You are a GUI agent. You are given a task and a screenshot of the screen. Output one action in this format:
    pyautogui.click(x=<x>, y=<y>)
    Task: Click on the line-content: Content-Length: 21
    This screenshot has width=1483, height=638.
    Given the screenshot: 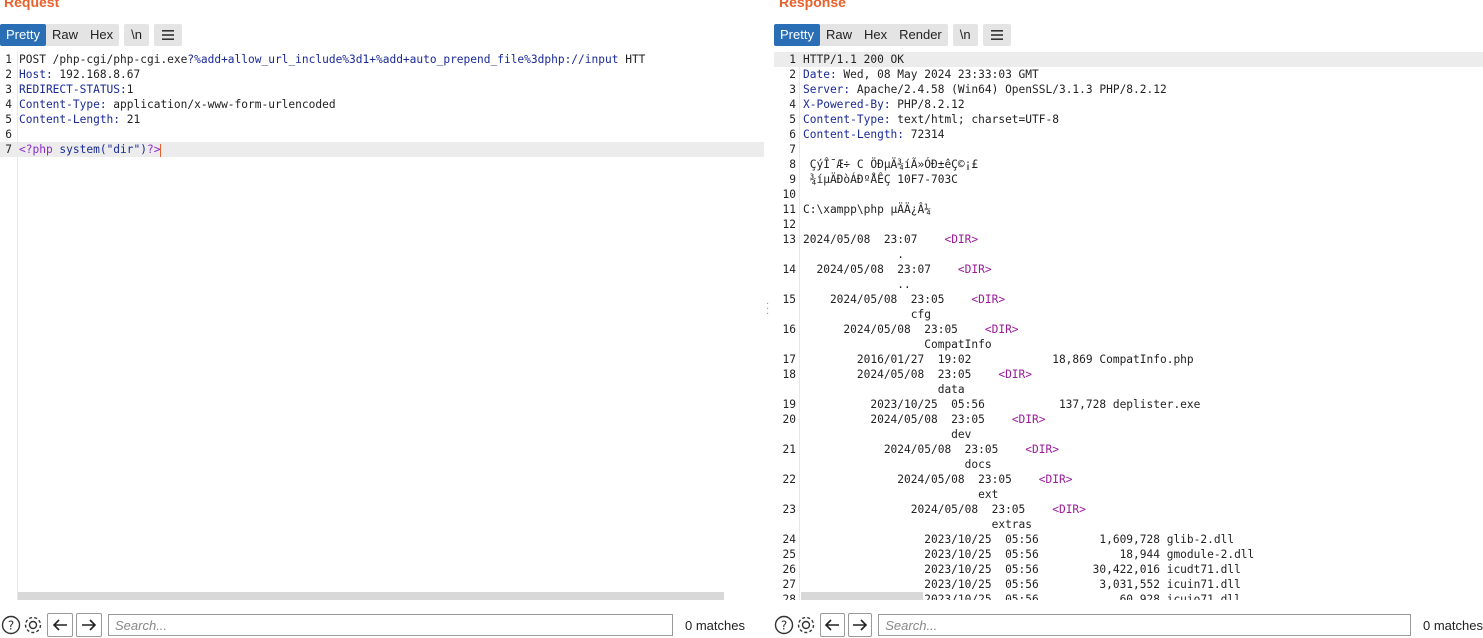 What is the action you would take?
    pyautogui.click(x=79, y=119)
    